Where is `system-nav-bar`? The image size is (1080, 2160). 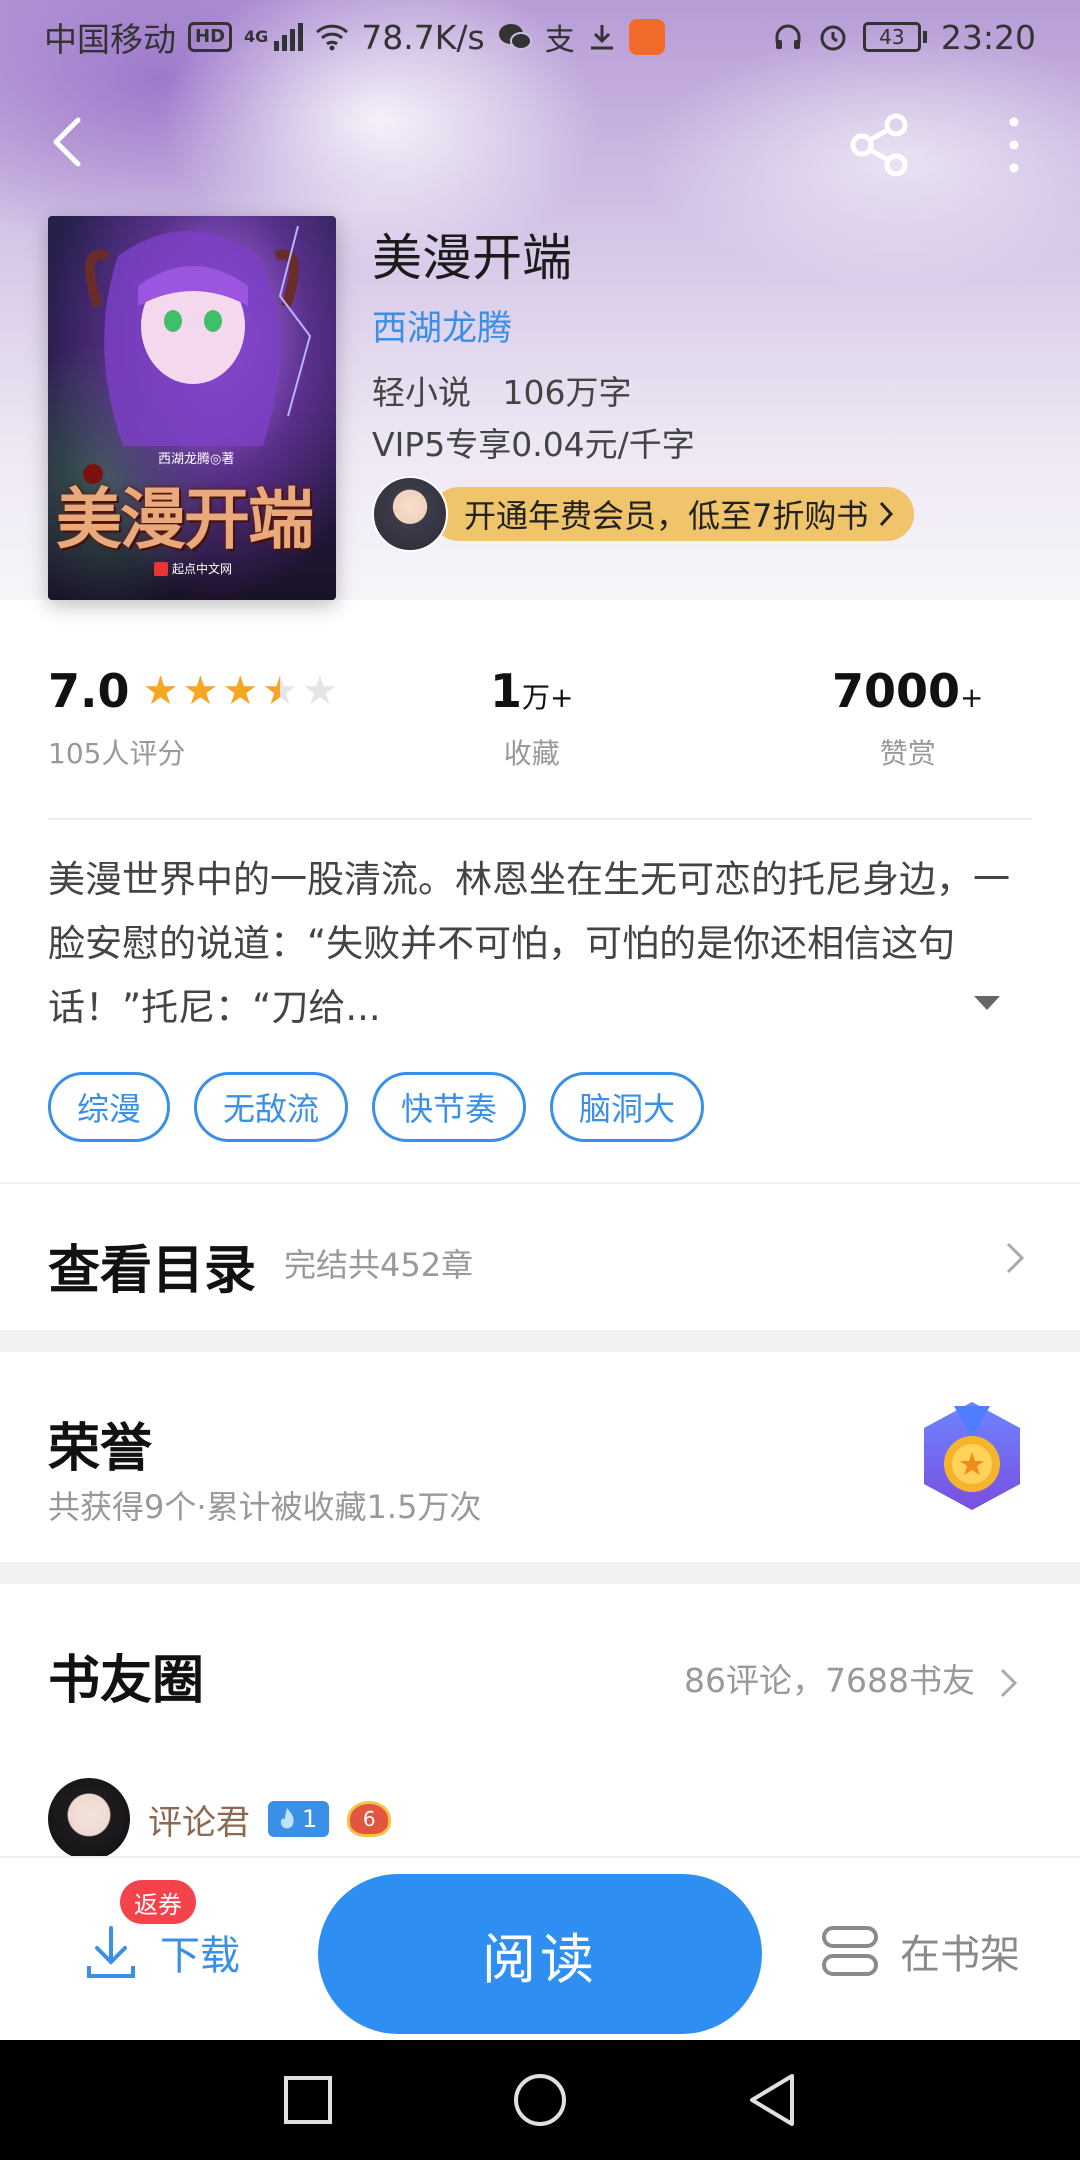 system-nav-bar is located at coordinates (540, 2100).